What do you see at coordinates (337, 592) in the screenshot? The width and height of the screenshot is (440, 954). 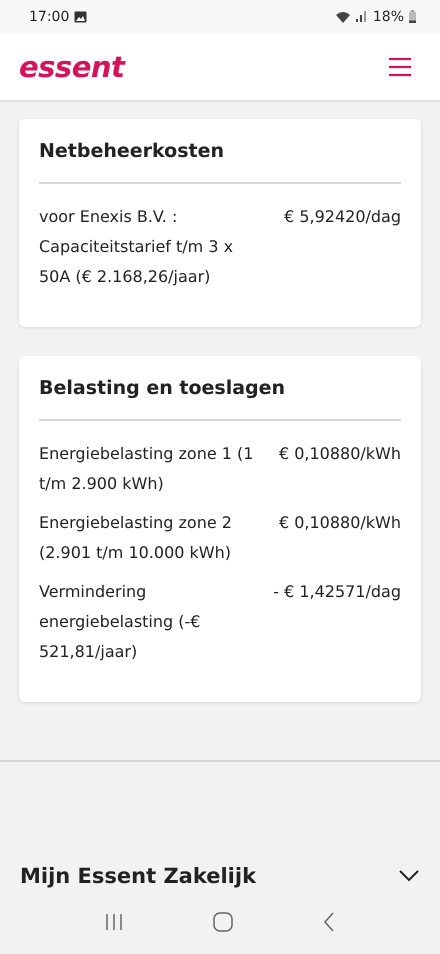 I see `price-value: - € 1,42571/dag` at bounding box center [337, 592].